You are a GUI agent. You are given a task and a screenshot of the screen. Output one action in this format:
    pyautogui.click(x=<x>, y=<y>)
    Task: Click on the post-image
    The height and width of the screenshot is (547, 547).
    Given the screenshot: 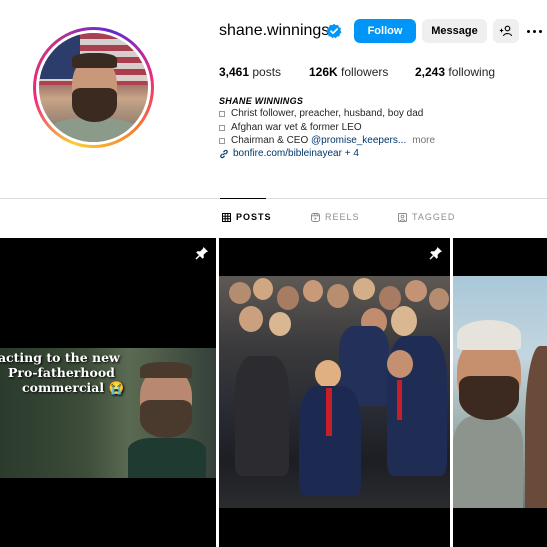 What is the action you would take?
    pyautogui.click(x=500, y=392)
    